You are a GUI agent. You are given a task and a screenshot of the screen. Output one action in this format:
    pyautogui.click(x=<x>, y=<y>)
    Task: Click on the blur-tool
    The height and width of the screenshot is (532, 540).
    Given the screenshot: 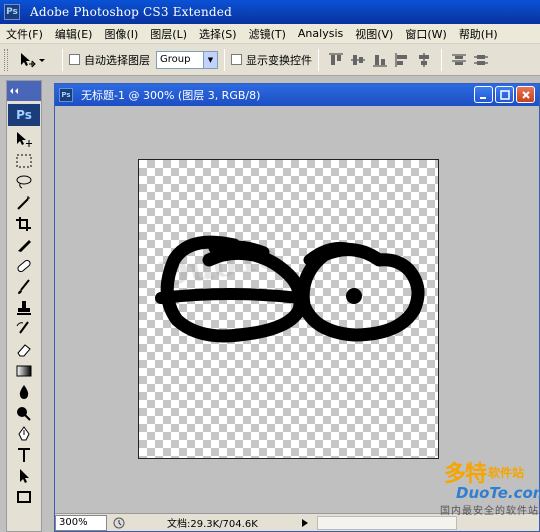 What is the action you would take?
    pyautogui.click(x=24, y=392)
    